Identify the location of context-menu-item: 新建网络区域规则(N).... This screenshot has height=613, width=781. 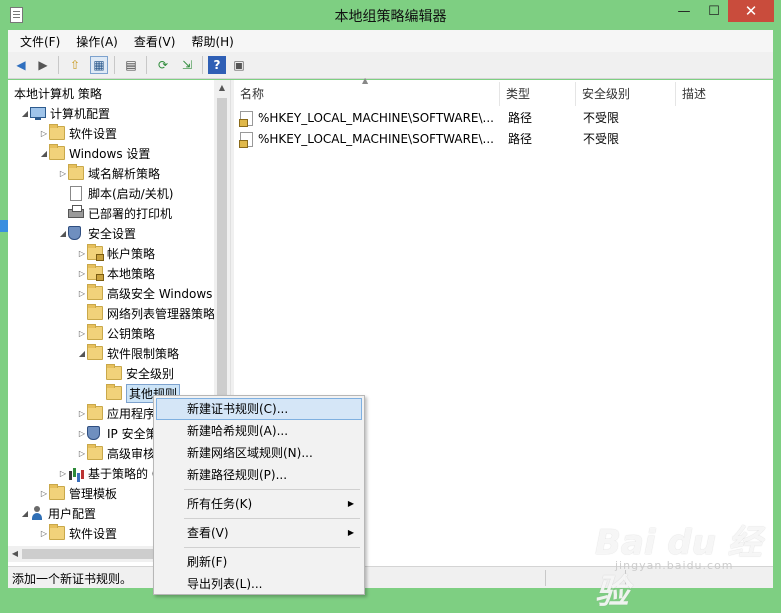
(259, 453).